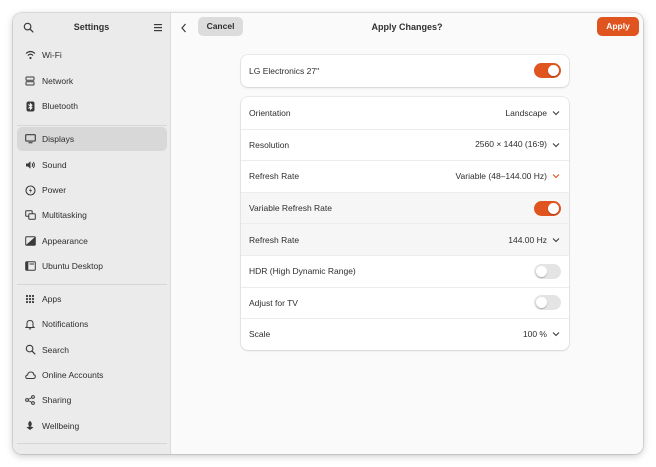  What do you see at coordinates (30, 190) in the screenshot?
I see `power-icon` at bounding box center [30, 190].